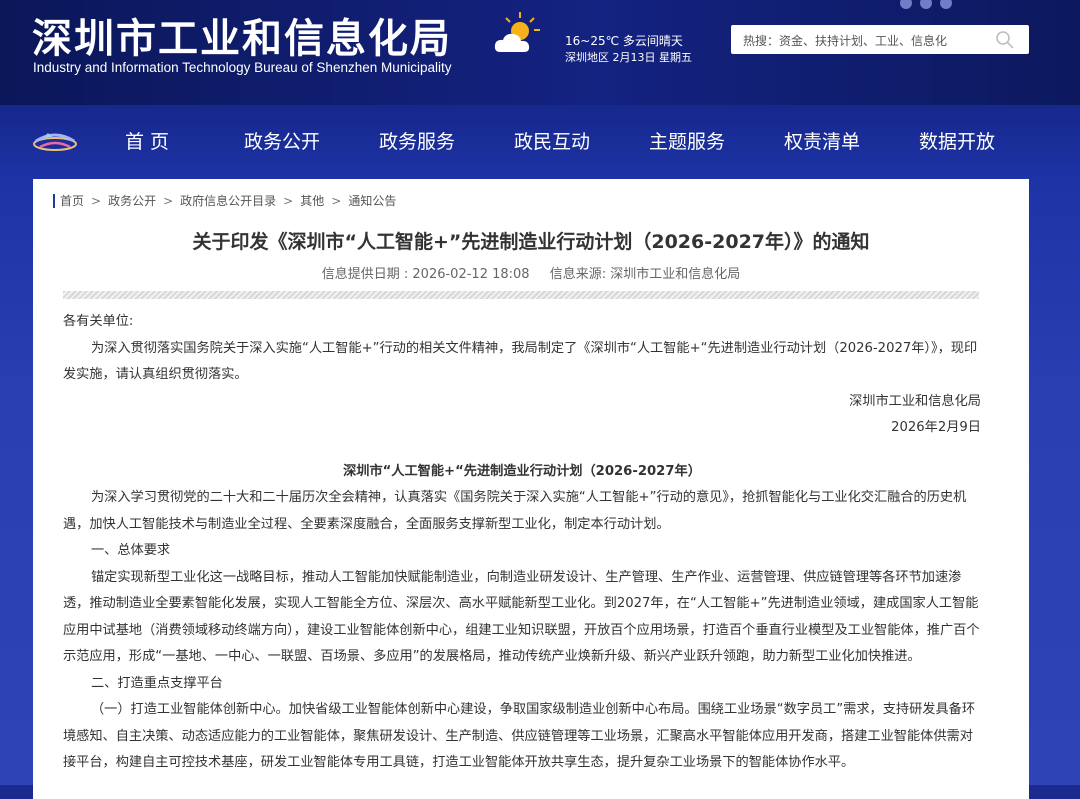  I want to click on divider, so click(521, 295).